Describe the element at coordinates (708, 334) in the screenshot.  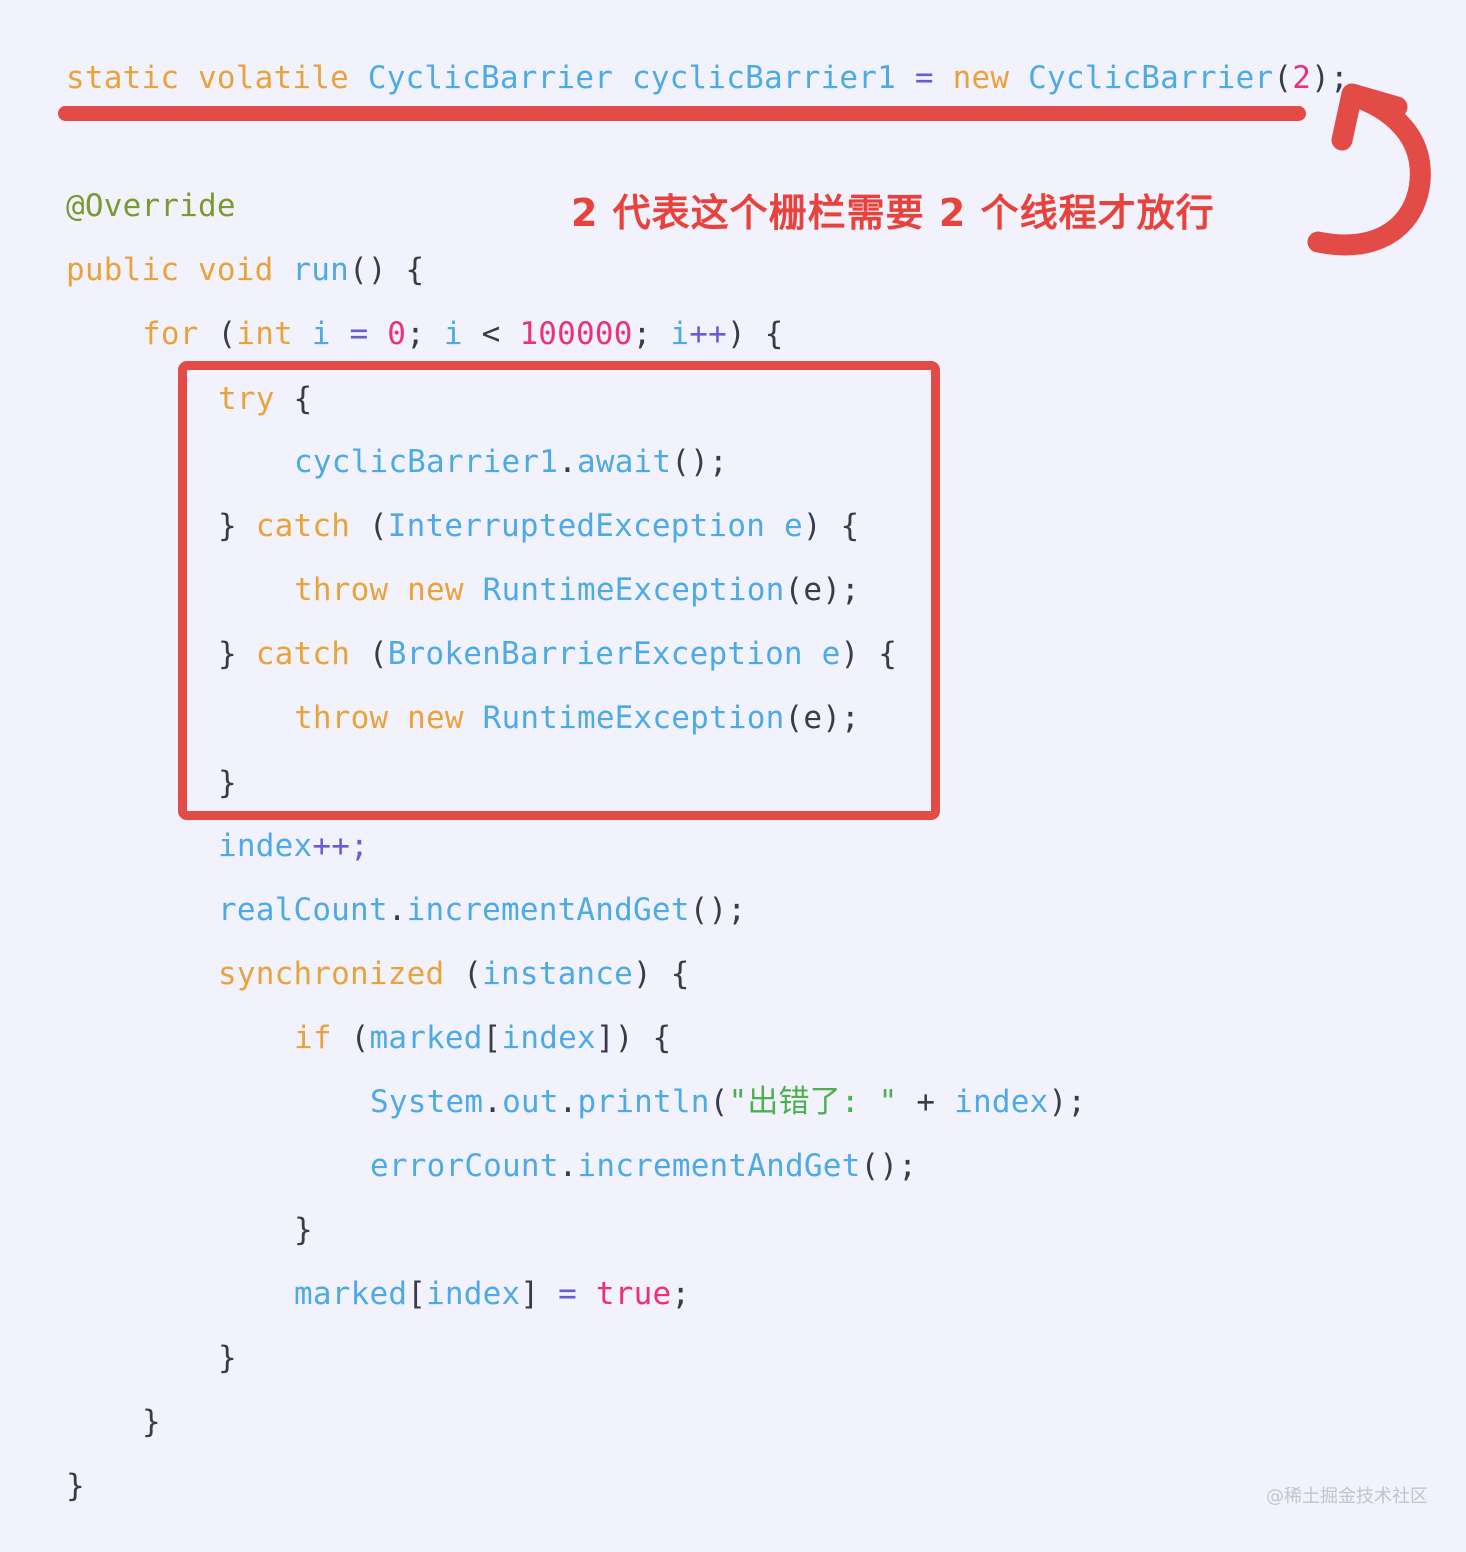
I see `code-token: ++` at that location.